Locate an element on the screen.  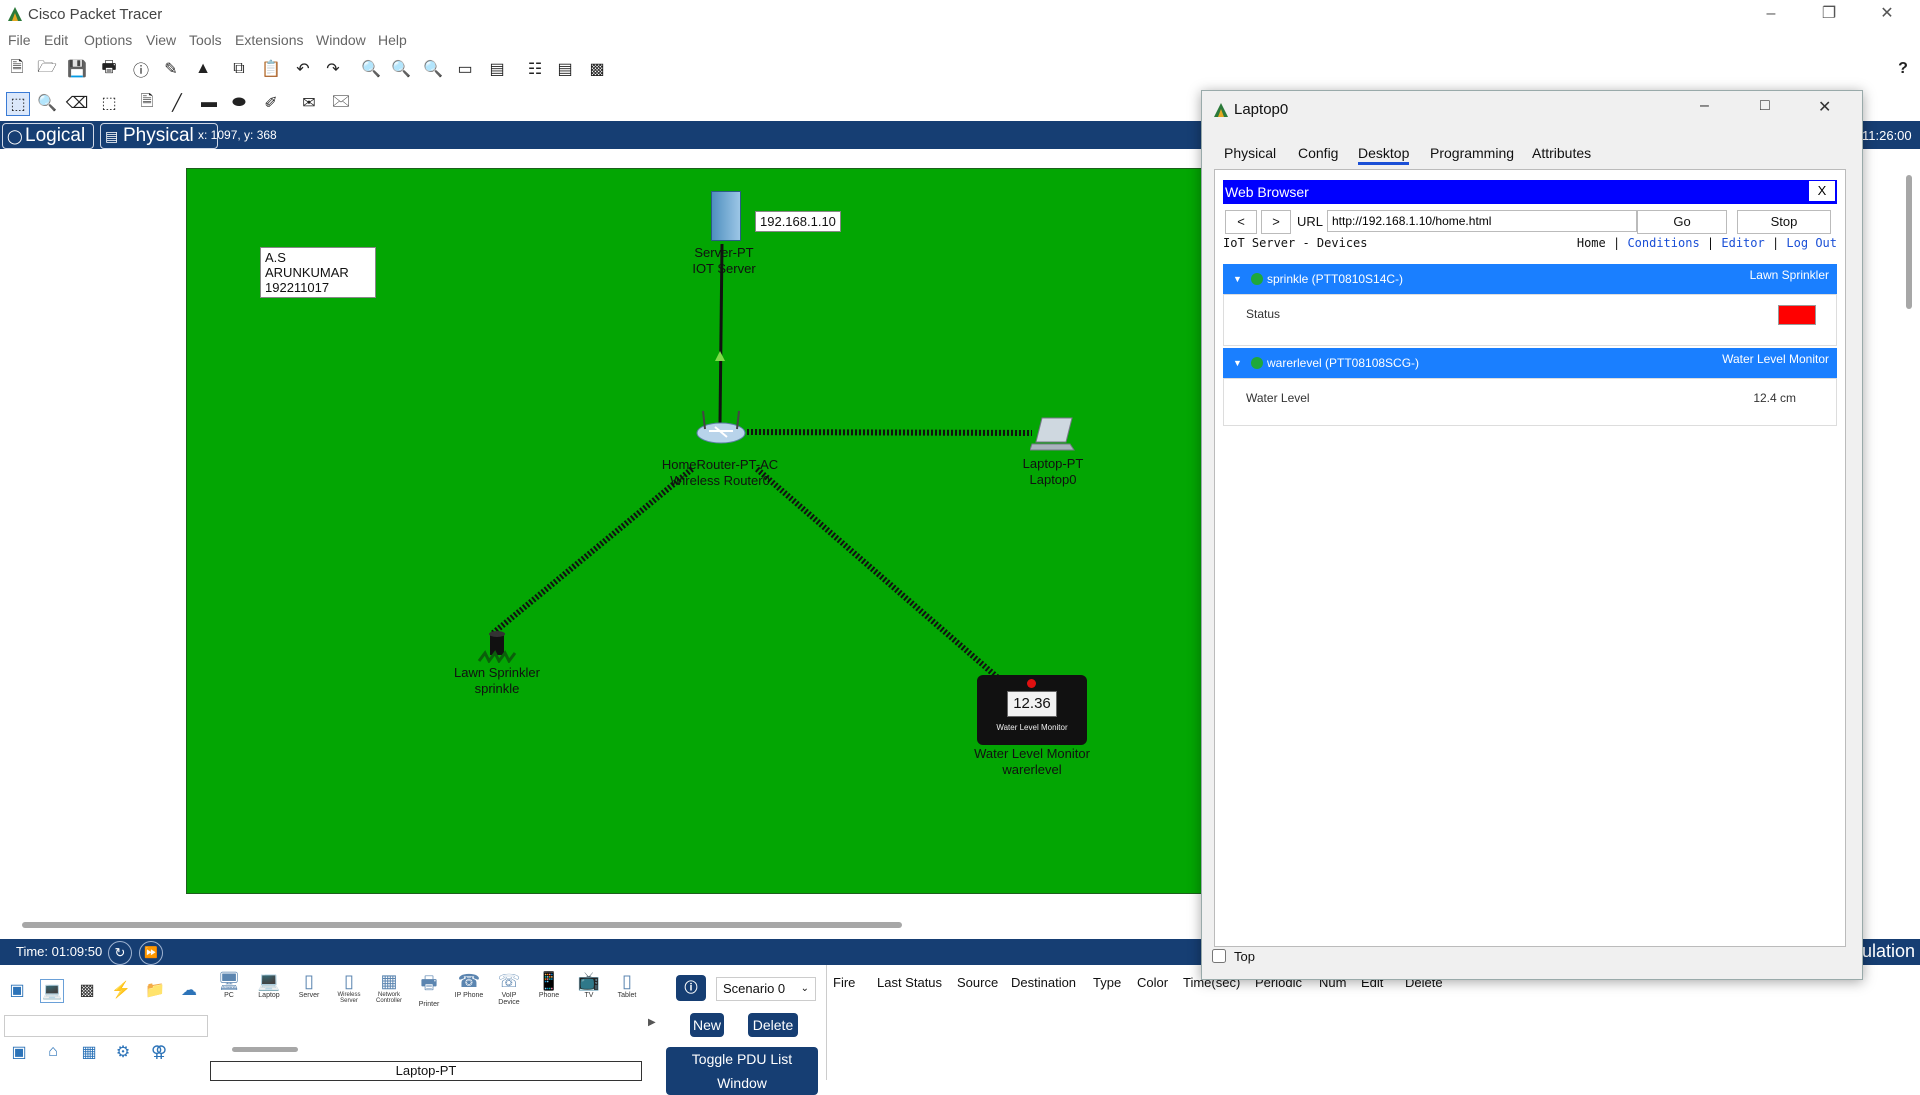
zoom-out-icon: 🔍 is located at coordinates (433, 69).